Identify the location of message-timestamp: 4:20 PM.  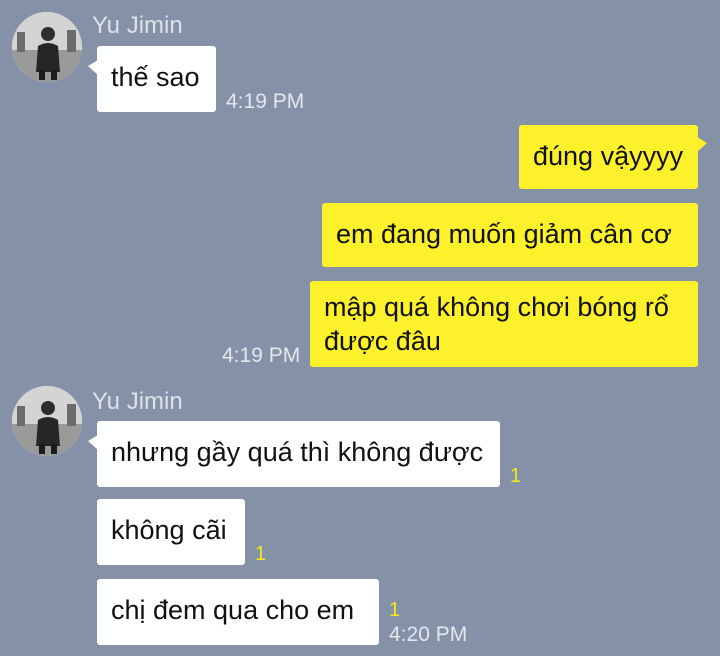
(428, 634).